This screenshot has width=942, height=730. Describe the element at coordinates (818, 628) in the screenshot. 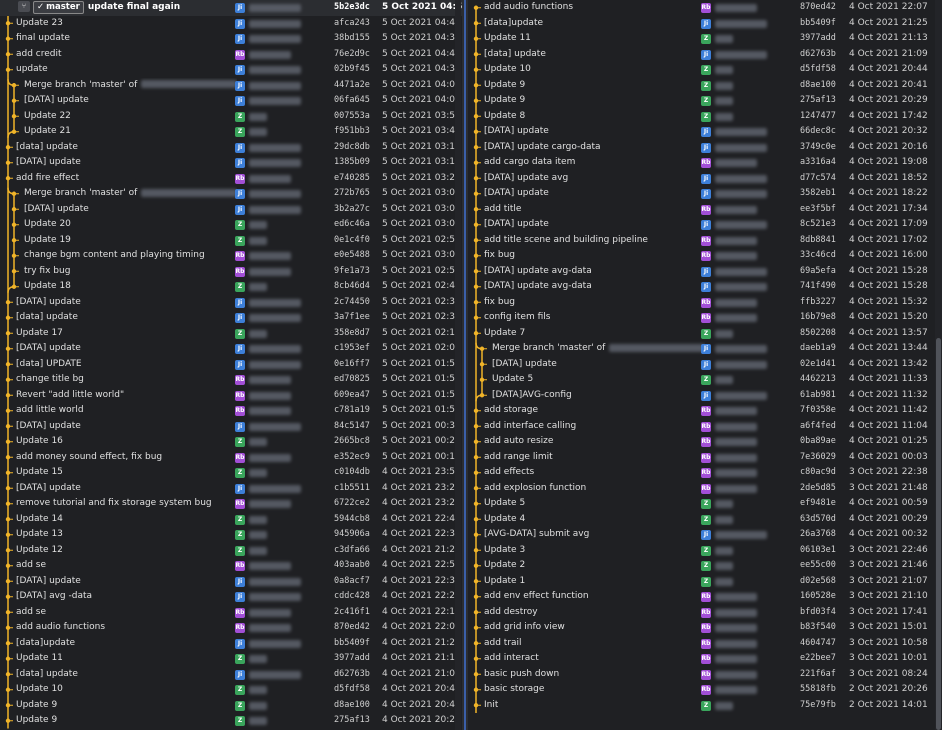

I see `commit-hash: b83f540` at that location.